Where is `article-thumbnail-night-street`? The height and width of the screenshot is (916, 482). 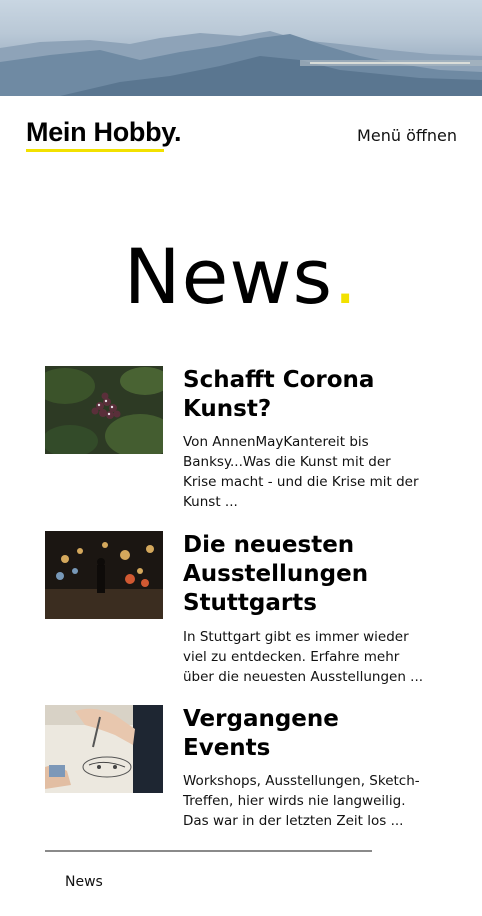
article-thumbnail-night-street is located at coordinates (104, 575).